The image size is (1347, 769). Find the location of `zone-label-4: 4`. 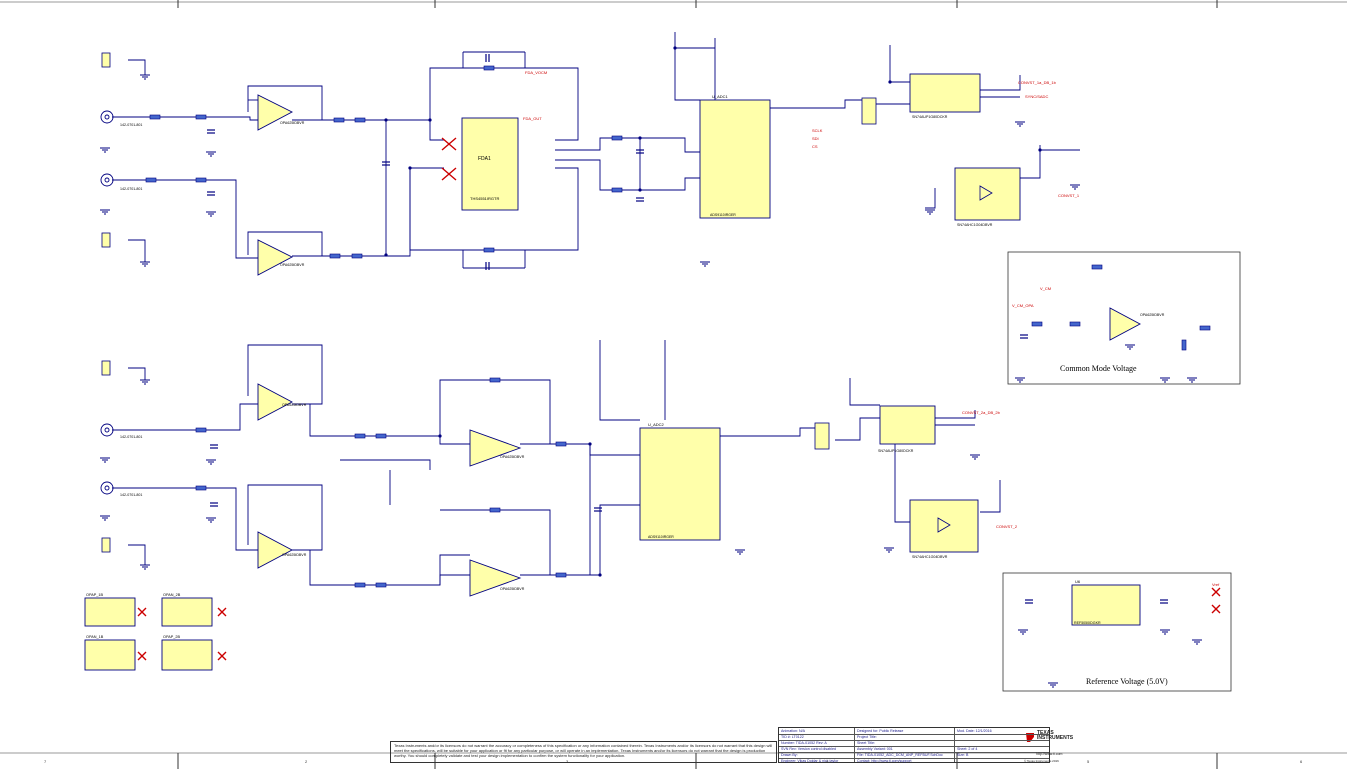

zone-label-4: 4 is located at coordinates (827, 761).